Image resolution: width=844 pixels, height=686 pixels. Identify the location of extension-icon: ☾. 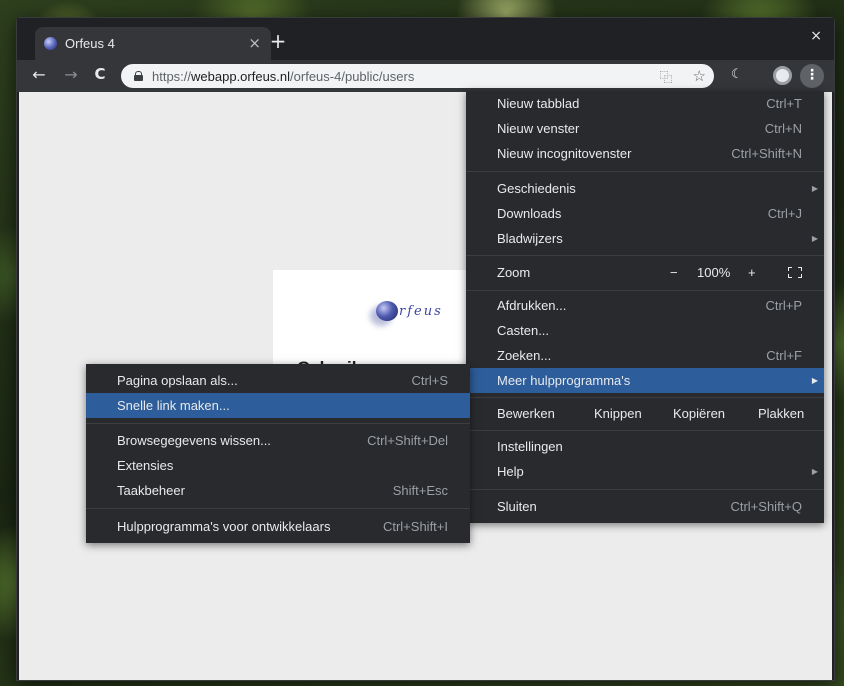
(737, 74).